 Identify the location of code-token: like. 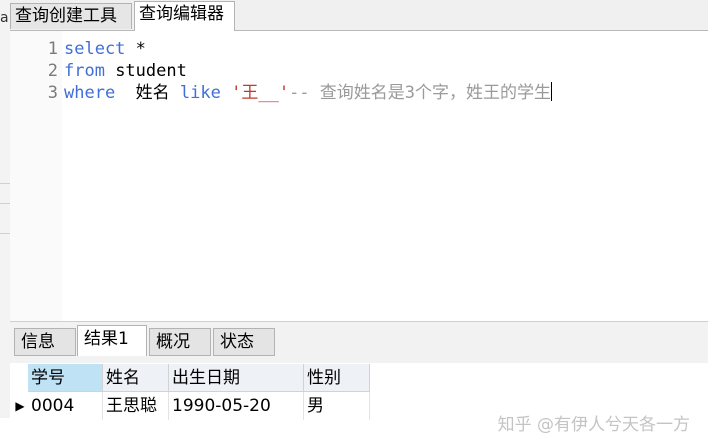
(200, 93).